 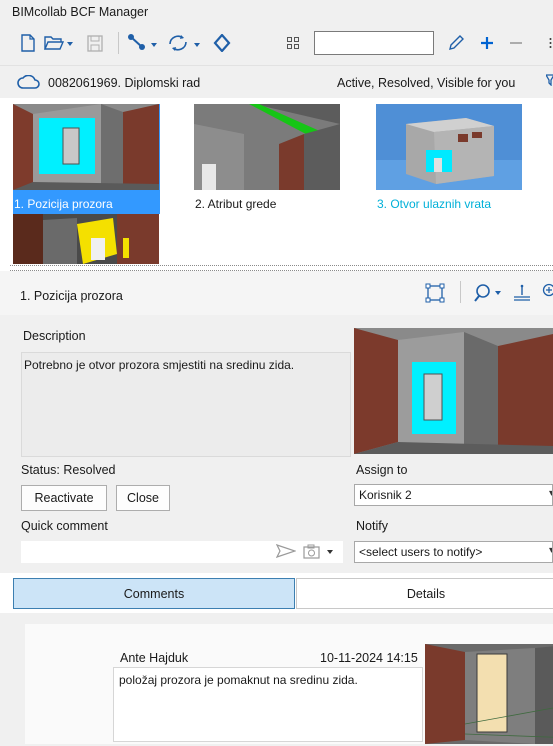 What do you see at coordinates (369, 658) in the screenshot?
I see `comment-date: 10-11-2024 14:15` at bounding box center [369, 658].